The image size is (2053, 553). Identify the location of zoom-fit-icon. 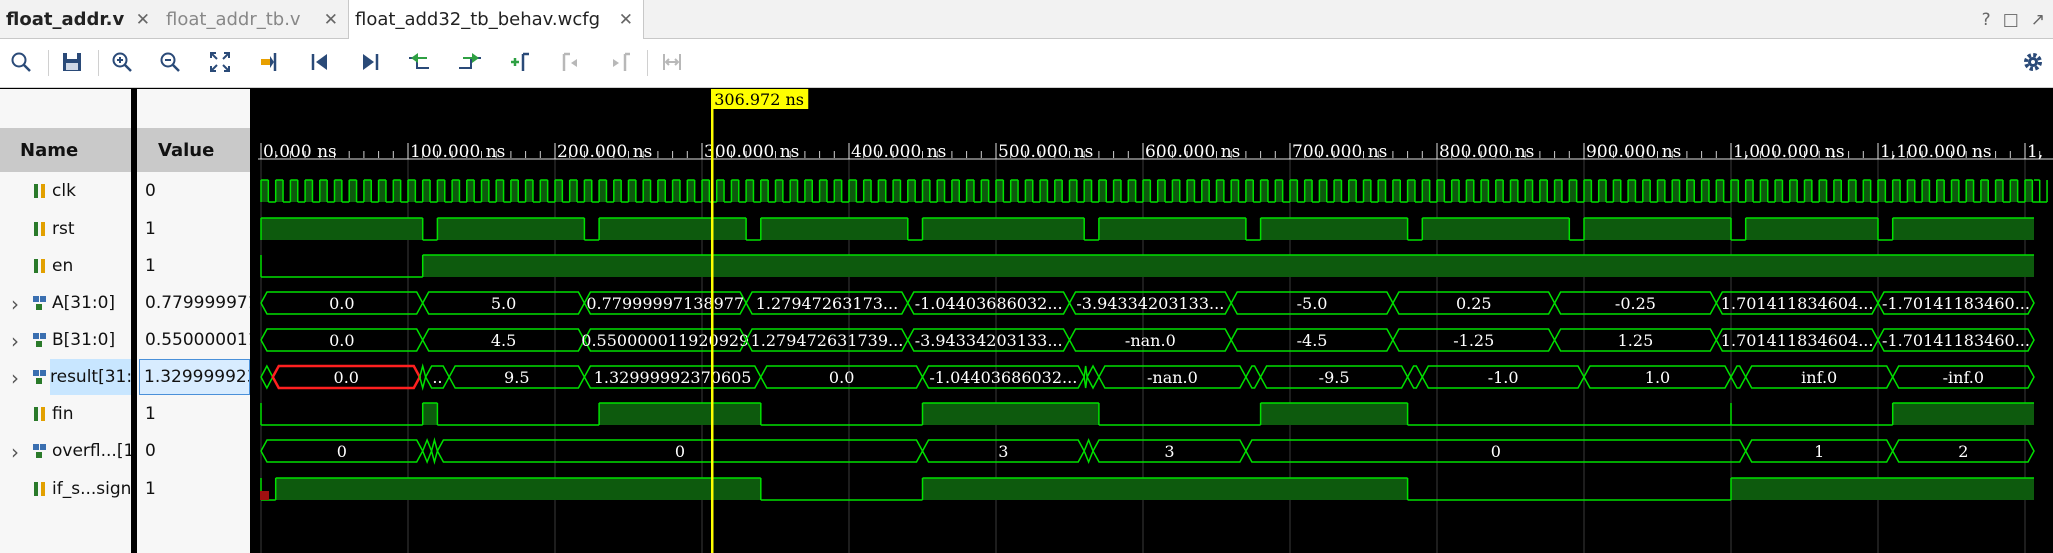
(220, 62).